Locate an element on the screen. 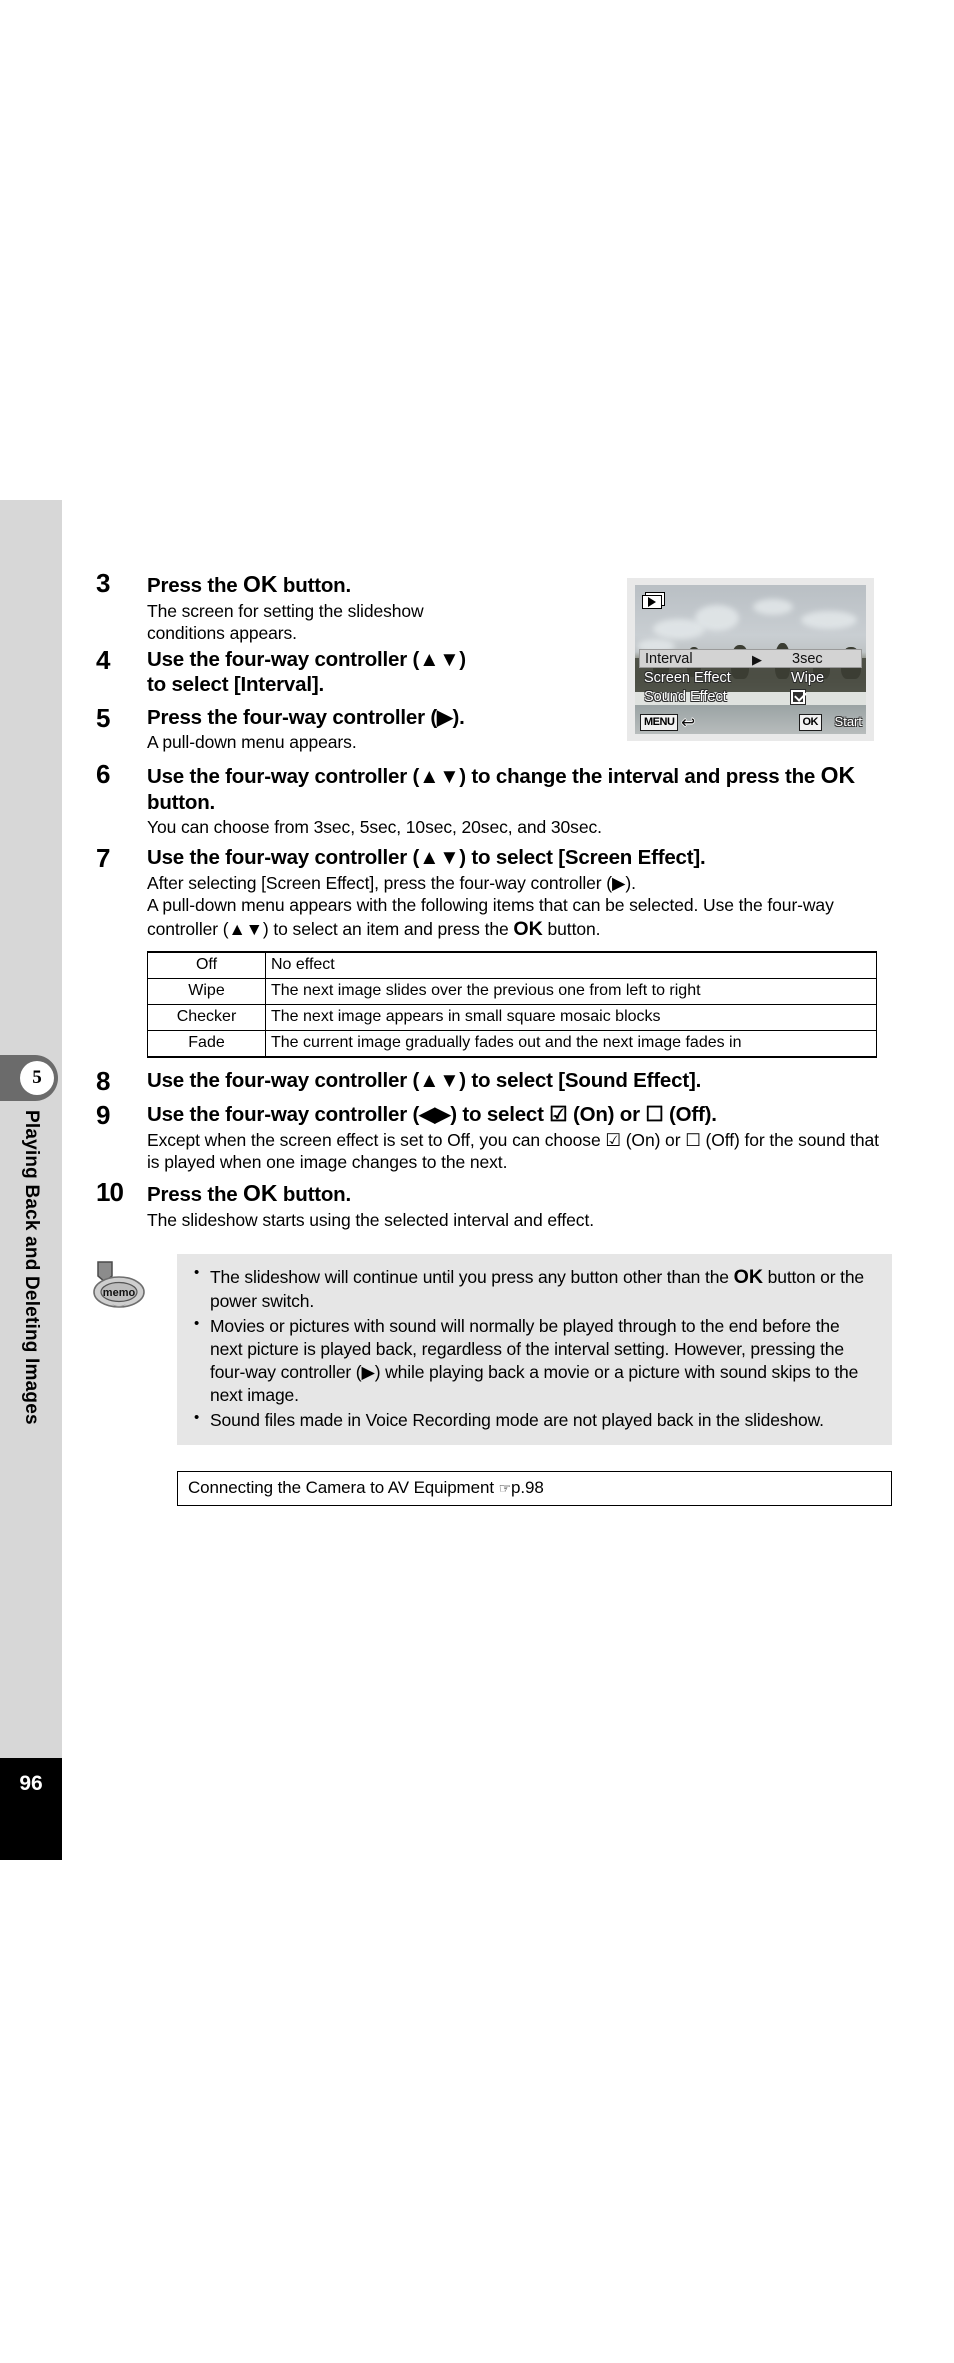 This screenshot has width=954, height=2363. chapter-title-vertical: Playing Back and Deleting Images is located at coordinates (31, 1410).